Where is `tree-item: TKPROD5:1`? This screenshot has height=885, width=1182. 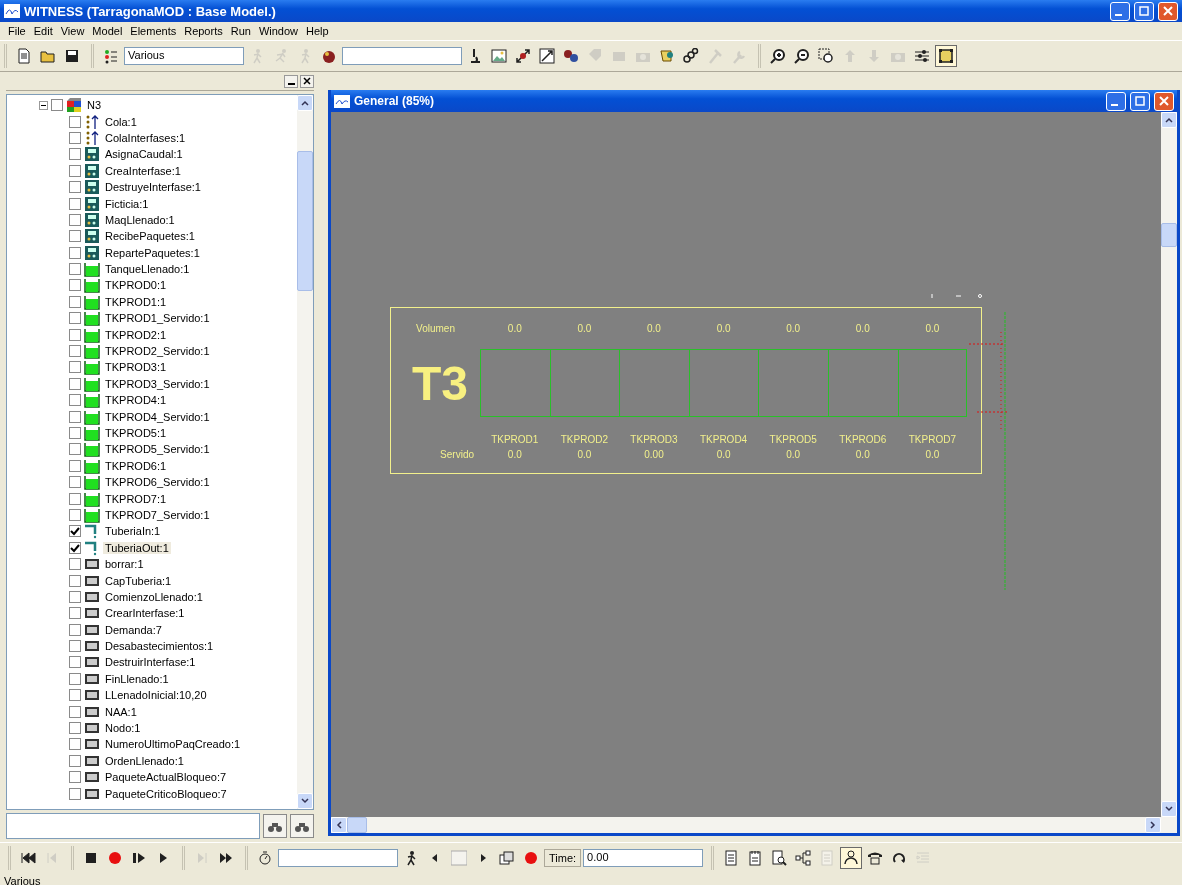 tree-item: TKPROD5:1 is located at coordinates (136, 433).